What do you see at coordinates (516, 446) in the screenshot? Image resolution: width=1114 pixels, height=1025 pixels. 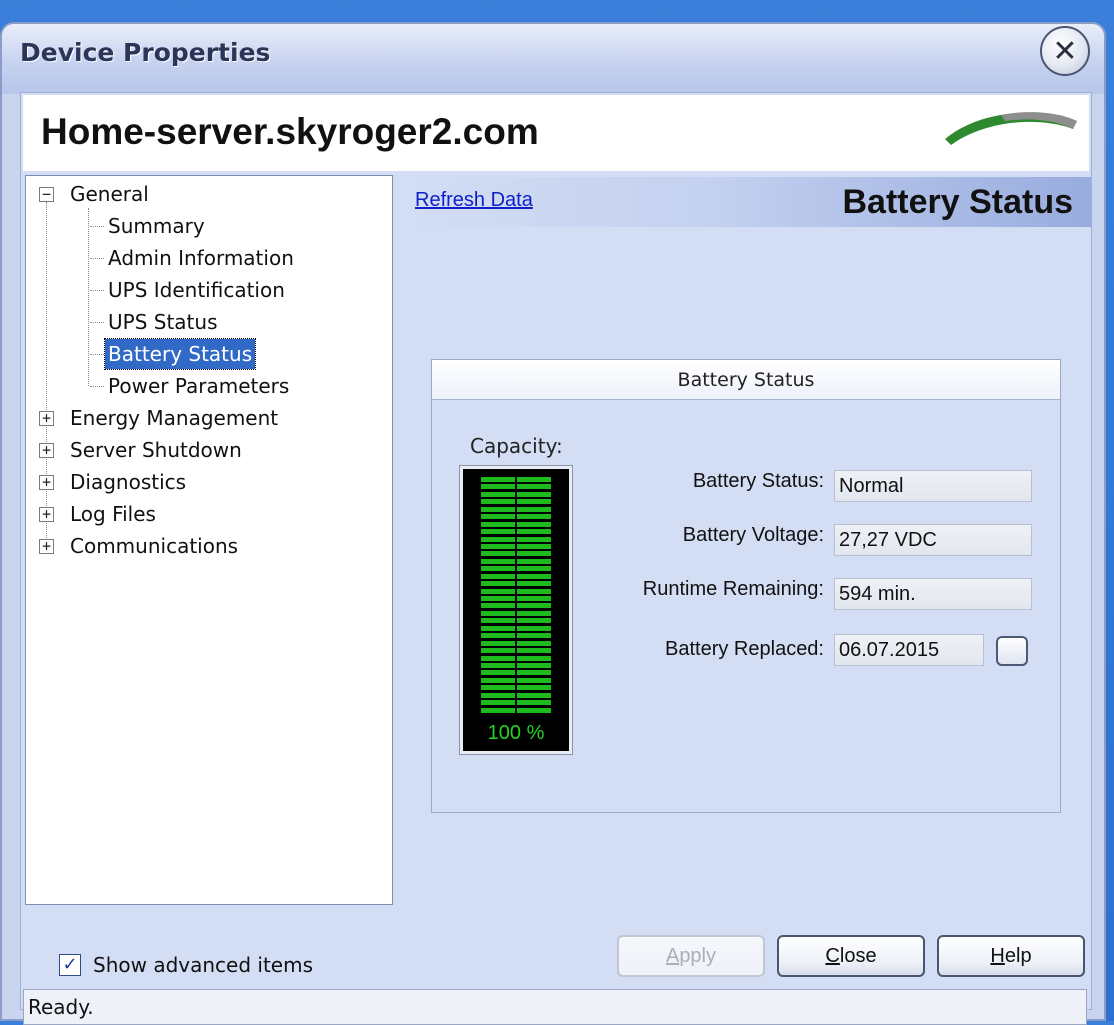 I see `capacity-label: Capacity:` at bounding box center [516, 446].